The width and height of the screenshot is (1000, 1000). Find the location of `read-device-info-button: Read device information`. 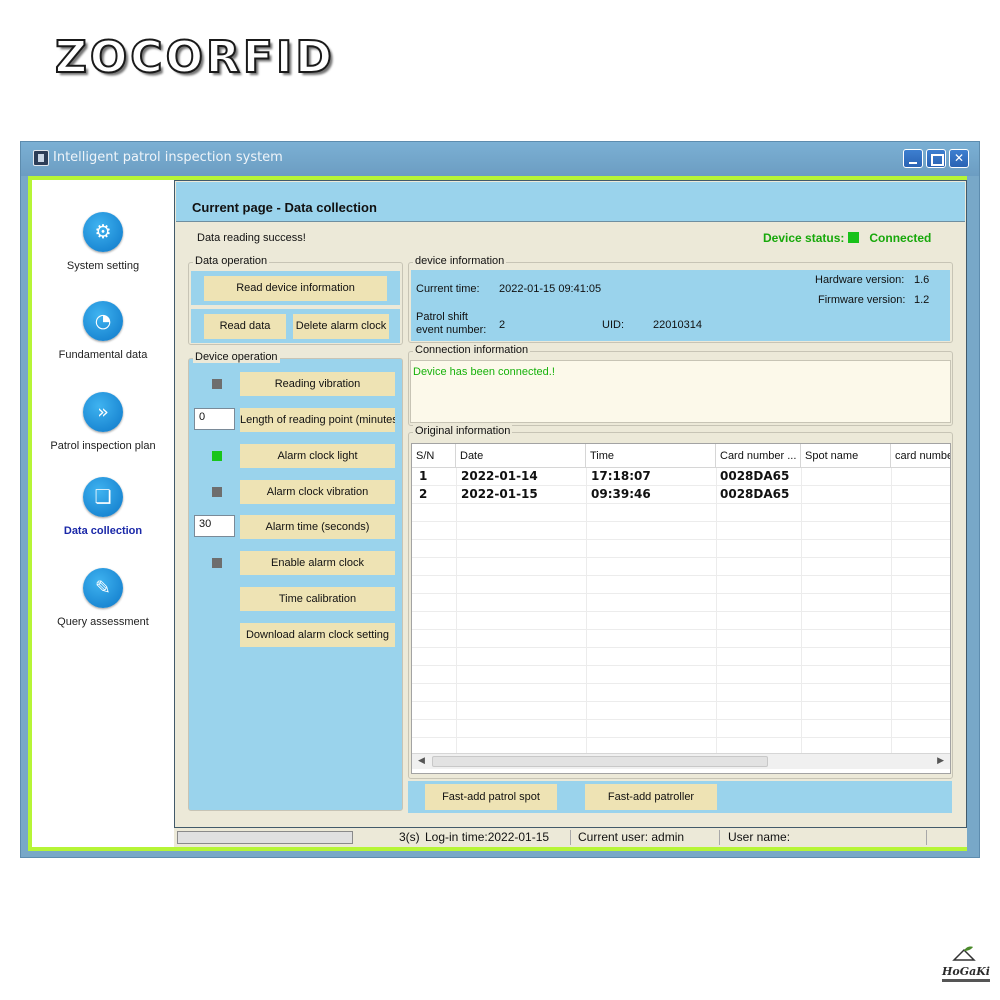

read-device-info-button: Read device information is located at coordinates (295, 288).